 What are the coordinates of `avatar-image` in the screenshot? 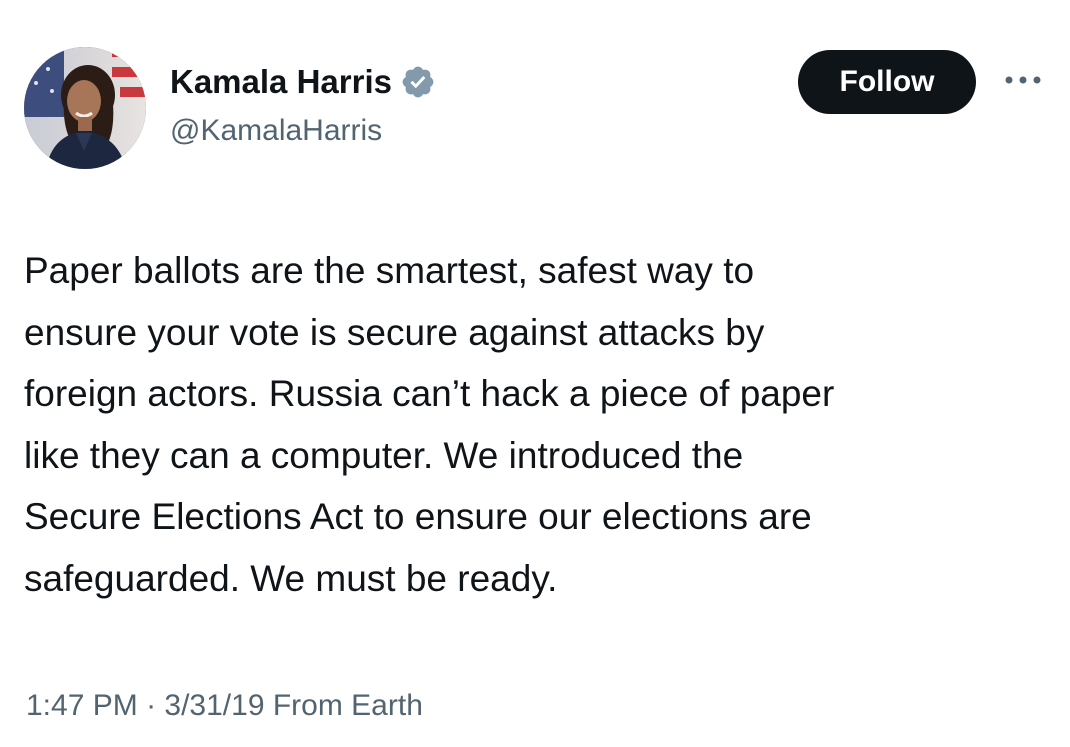 It's located at (85, 108).